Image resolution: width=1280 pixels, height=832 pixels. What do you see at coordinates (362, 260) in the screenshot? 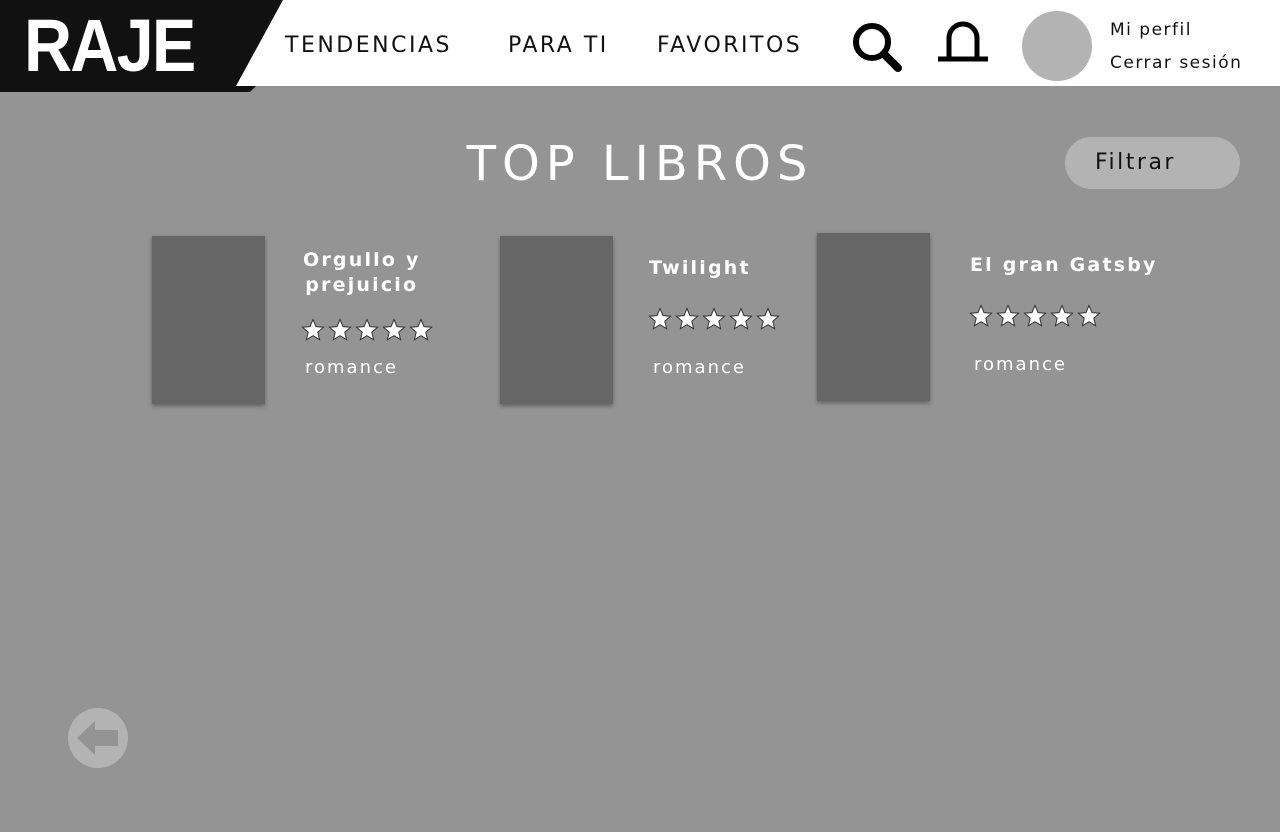
I see `book-title-line: Orgullo y` at bounding box center [362, 260].